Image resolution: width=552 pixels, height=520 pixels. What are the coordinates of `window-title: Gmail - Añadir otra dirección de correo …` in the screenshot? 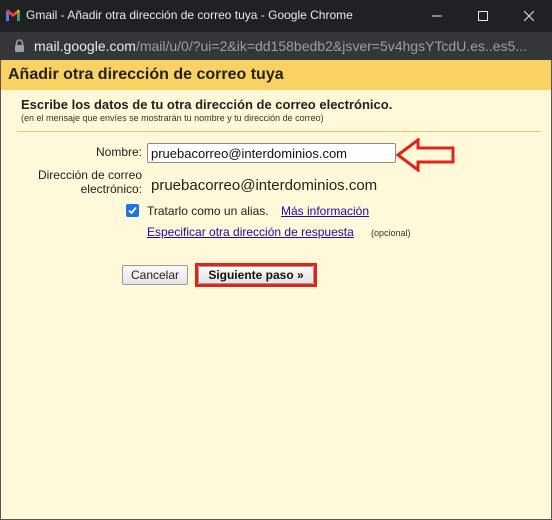 It's located at (189, 15).